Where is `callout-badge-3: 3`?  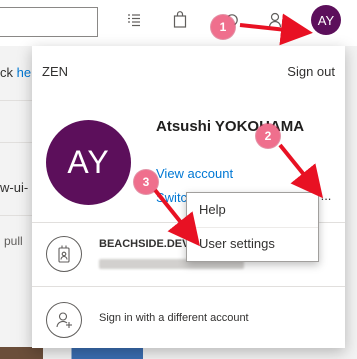
callout-badge-3: 3 is located at coordinates (146, 182).